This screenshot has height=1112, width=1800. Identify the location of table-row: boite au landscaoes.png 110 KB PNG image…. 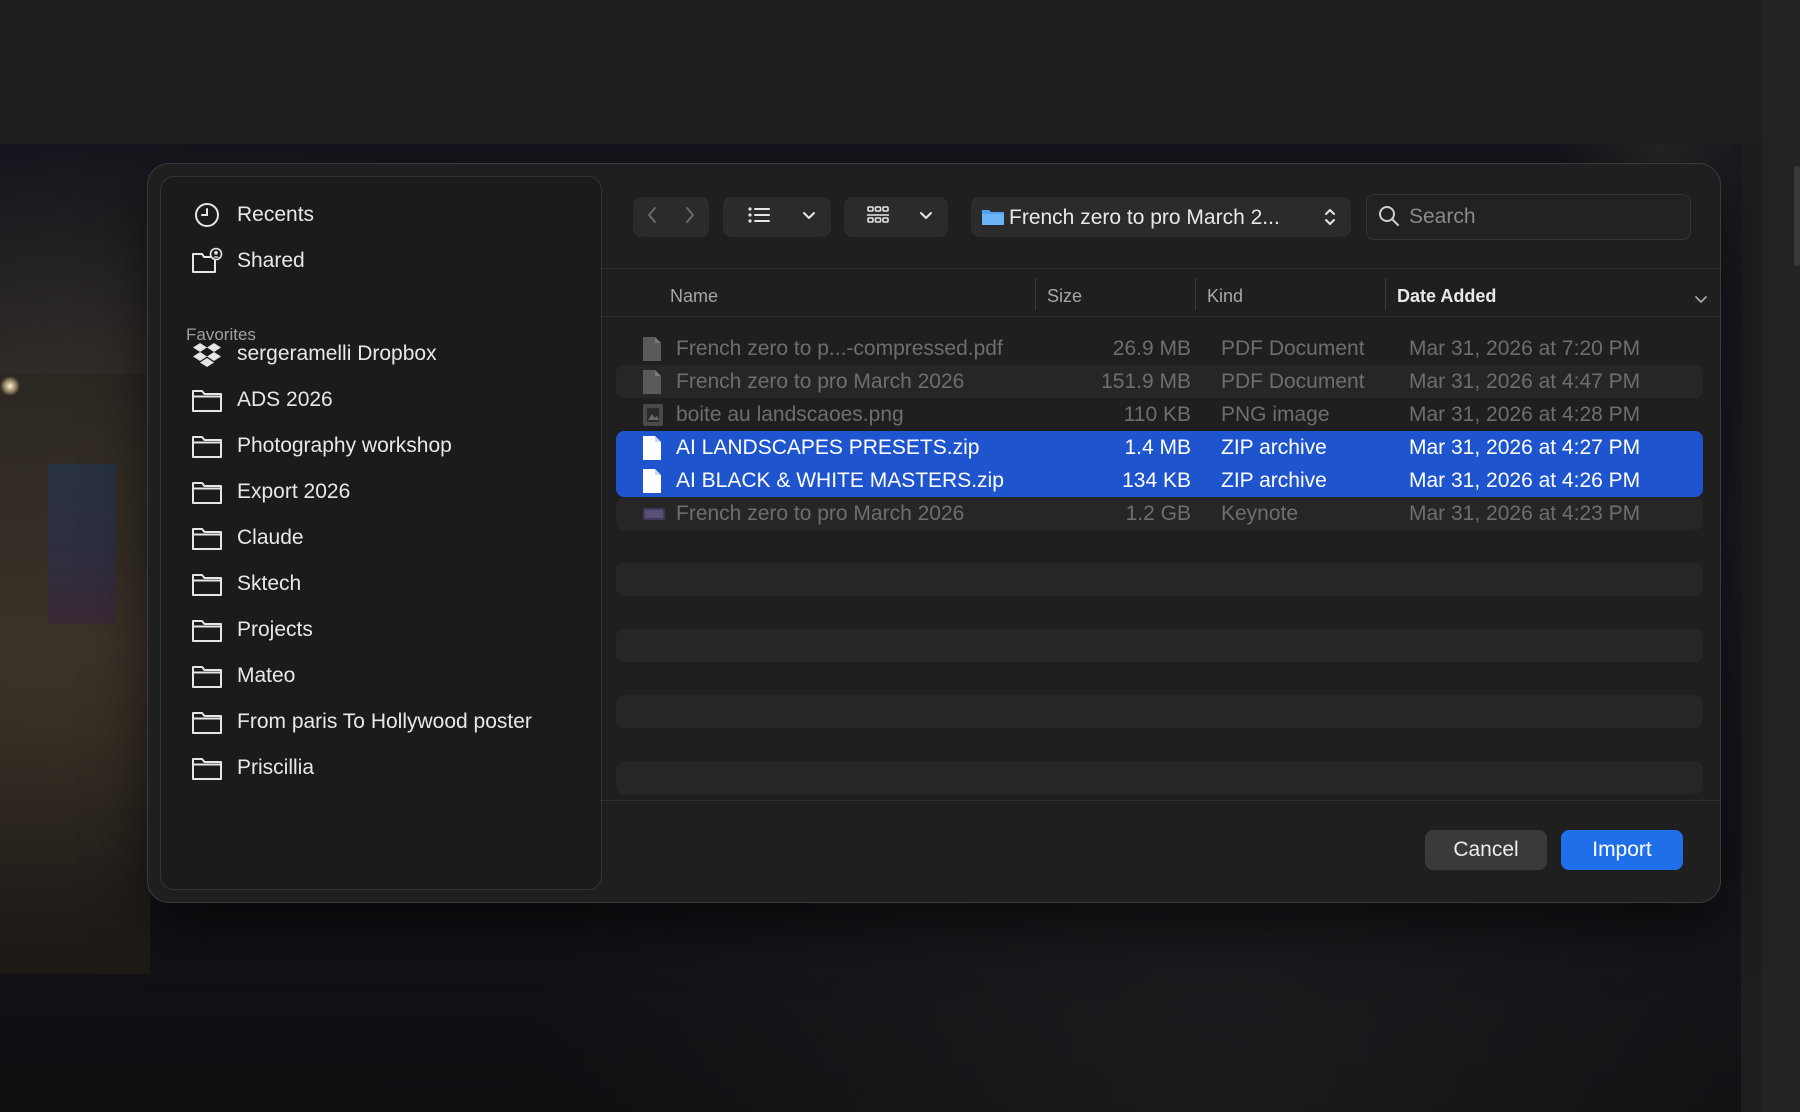
(1159, 414).